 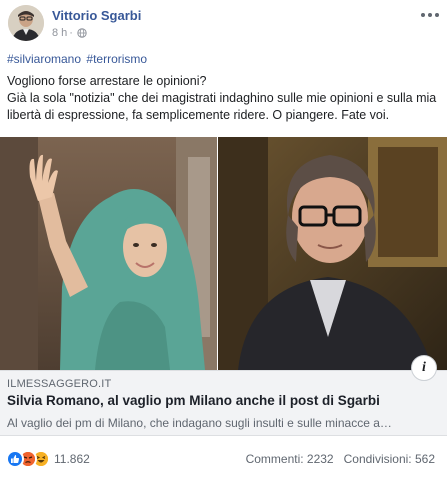 I want to click on hashtag-link: #terrorismo, so click(x=116, y=59).